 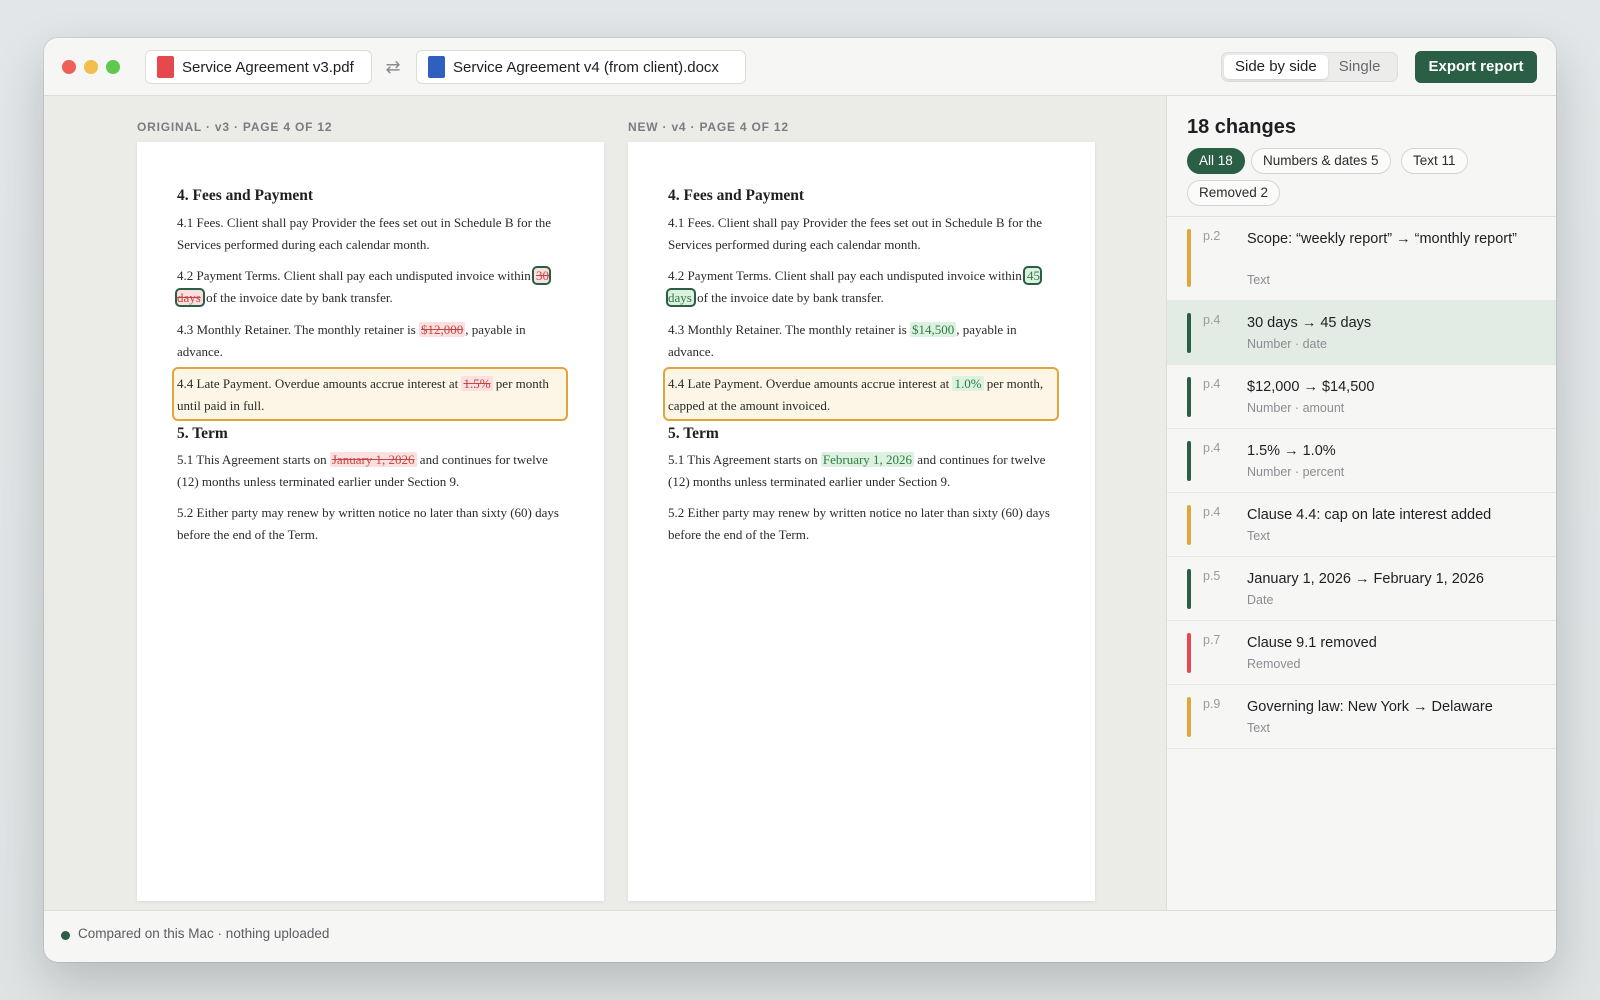 What do you see at coordinates (1212, 704) in the screenshot?
I see `change-page: p.9` at bounding box center [1212, 704].